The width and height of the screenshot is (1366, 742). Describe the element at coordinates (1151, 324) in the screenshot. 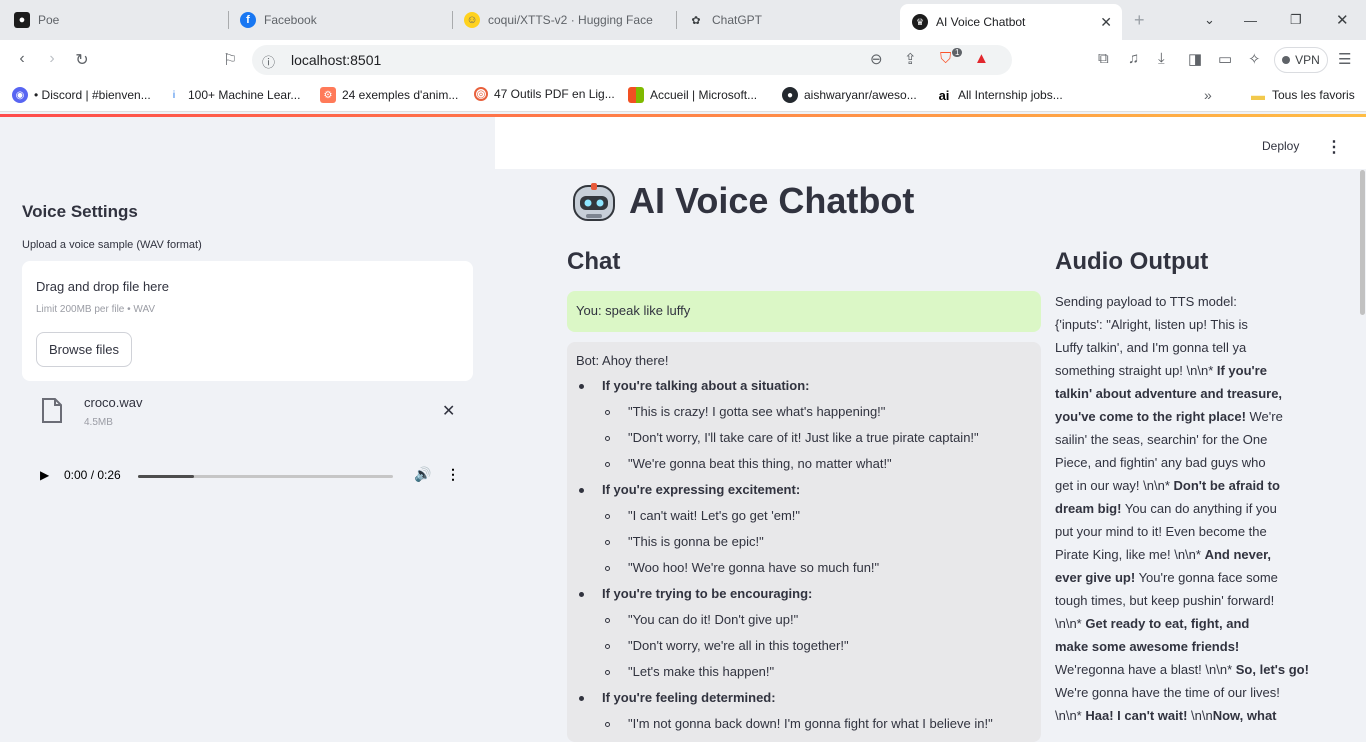

I see `audio-output-segment: {'inputs': "Alright, listen up! This is` at that location.